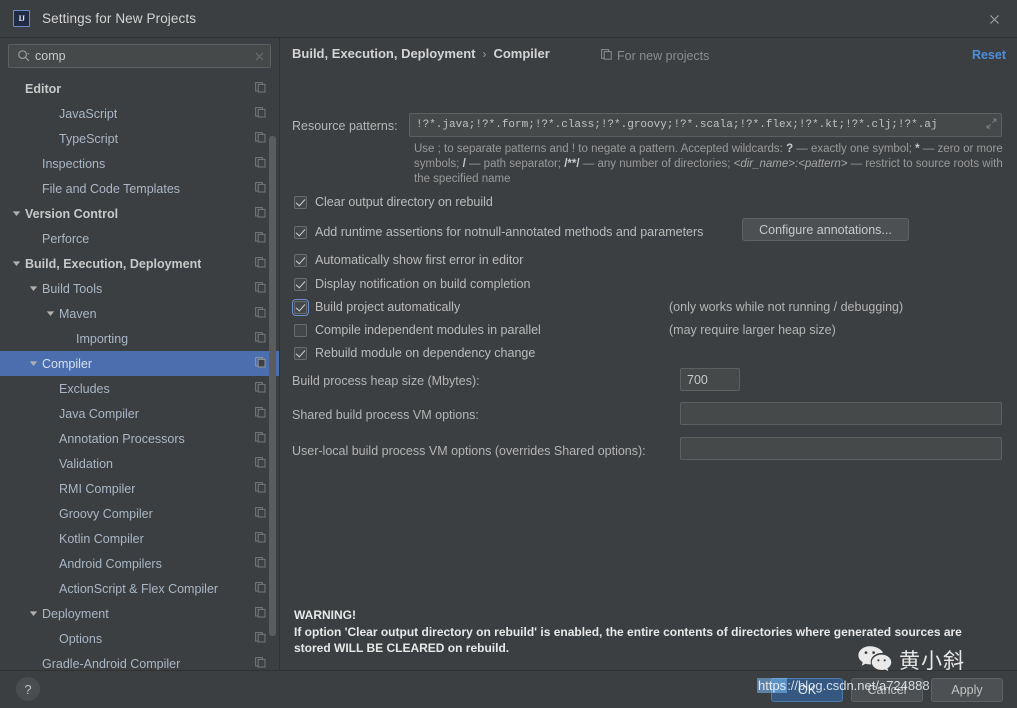  Describe the element at coordinates (697, 379) in the screenshot. I see `heap-size-value: 700` at that location.